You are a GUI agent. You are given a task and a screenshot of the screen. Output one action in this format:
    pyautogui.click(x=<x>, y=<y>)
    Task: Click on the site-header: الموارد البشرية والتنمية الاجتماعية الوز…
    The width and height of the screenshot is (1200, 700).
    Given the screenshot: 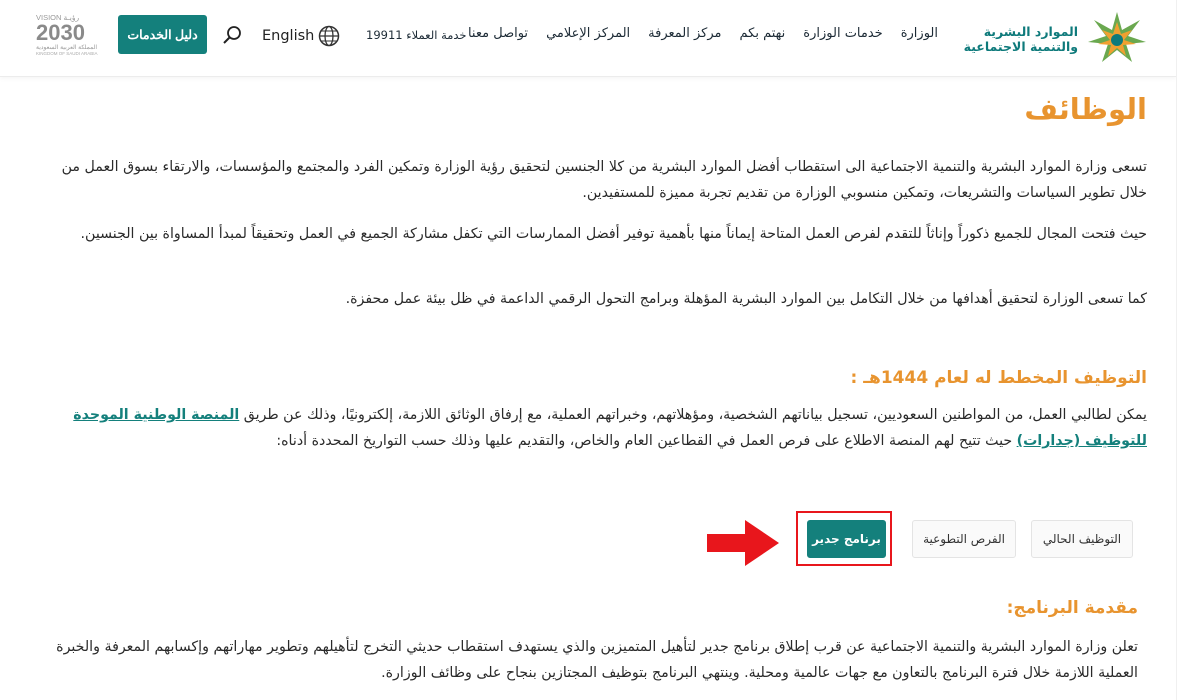 What is the action you would take?
    pyautogui.click(x=588, y=38)
    